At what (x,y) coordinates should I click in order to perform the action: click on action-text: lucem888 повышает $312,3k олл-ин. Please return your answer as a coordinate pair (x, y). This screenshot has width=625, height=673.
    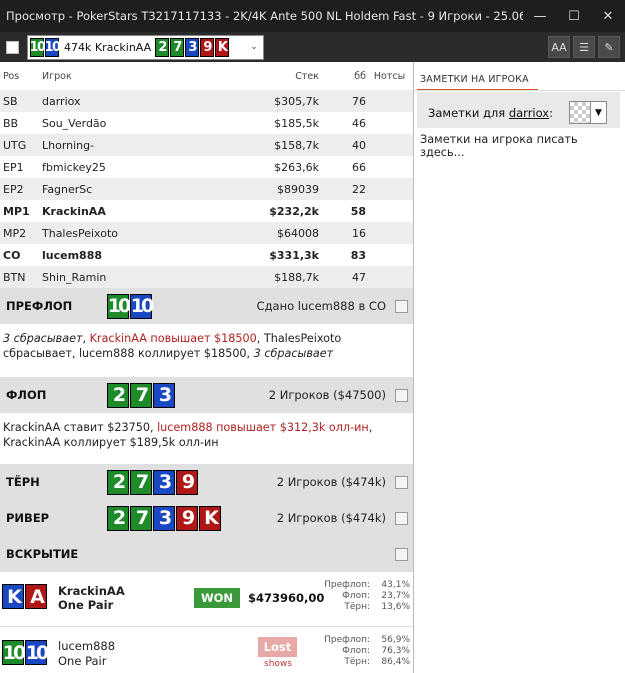
    Looking at the image, I should click on (263, 427).